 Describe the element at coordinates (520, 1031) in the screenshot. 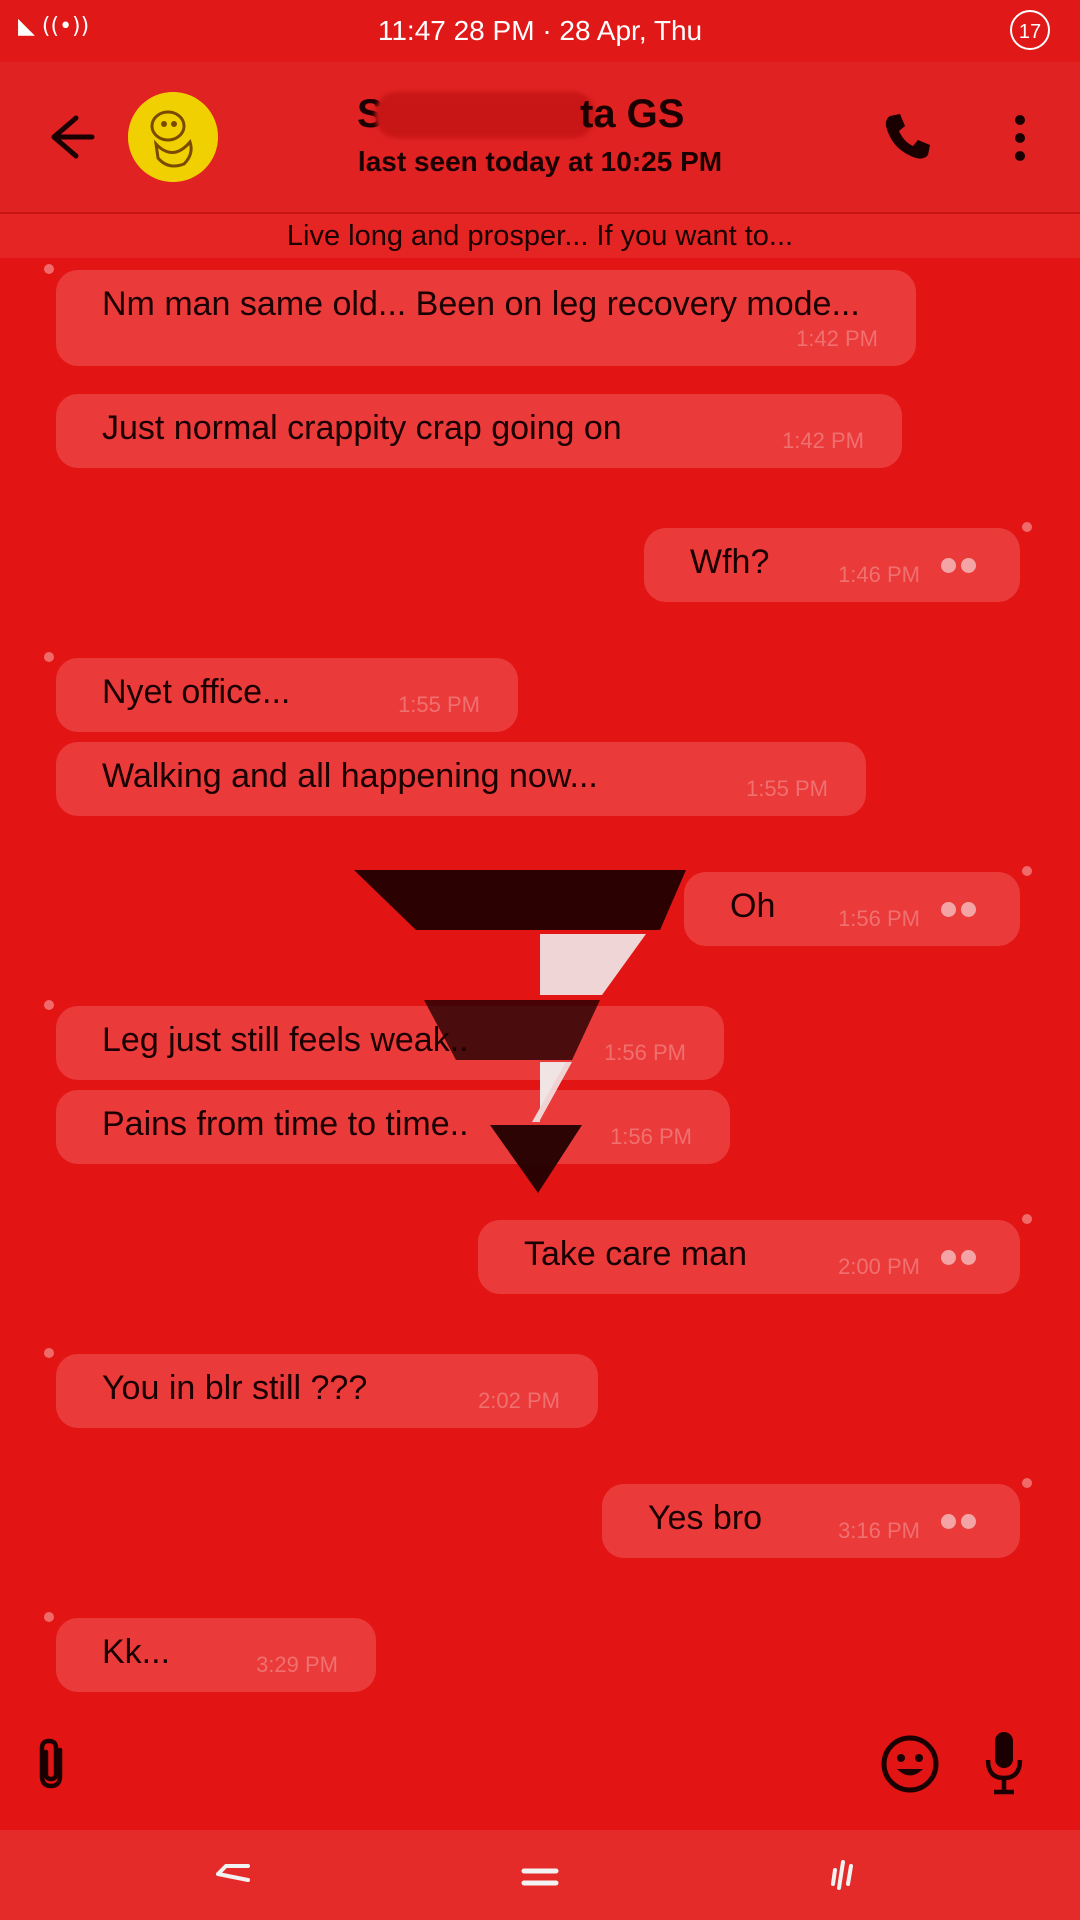

I see `watermark-logo-icon` at that location.